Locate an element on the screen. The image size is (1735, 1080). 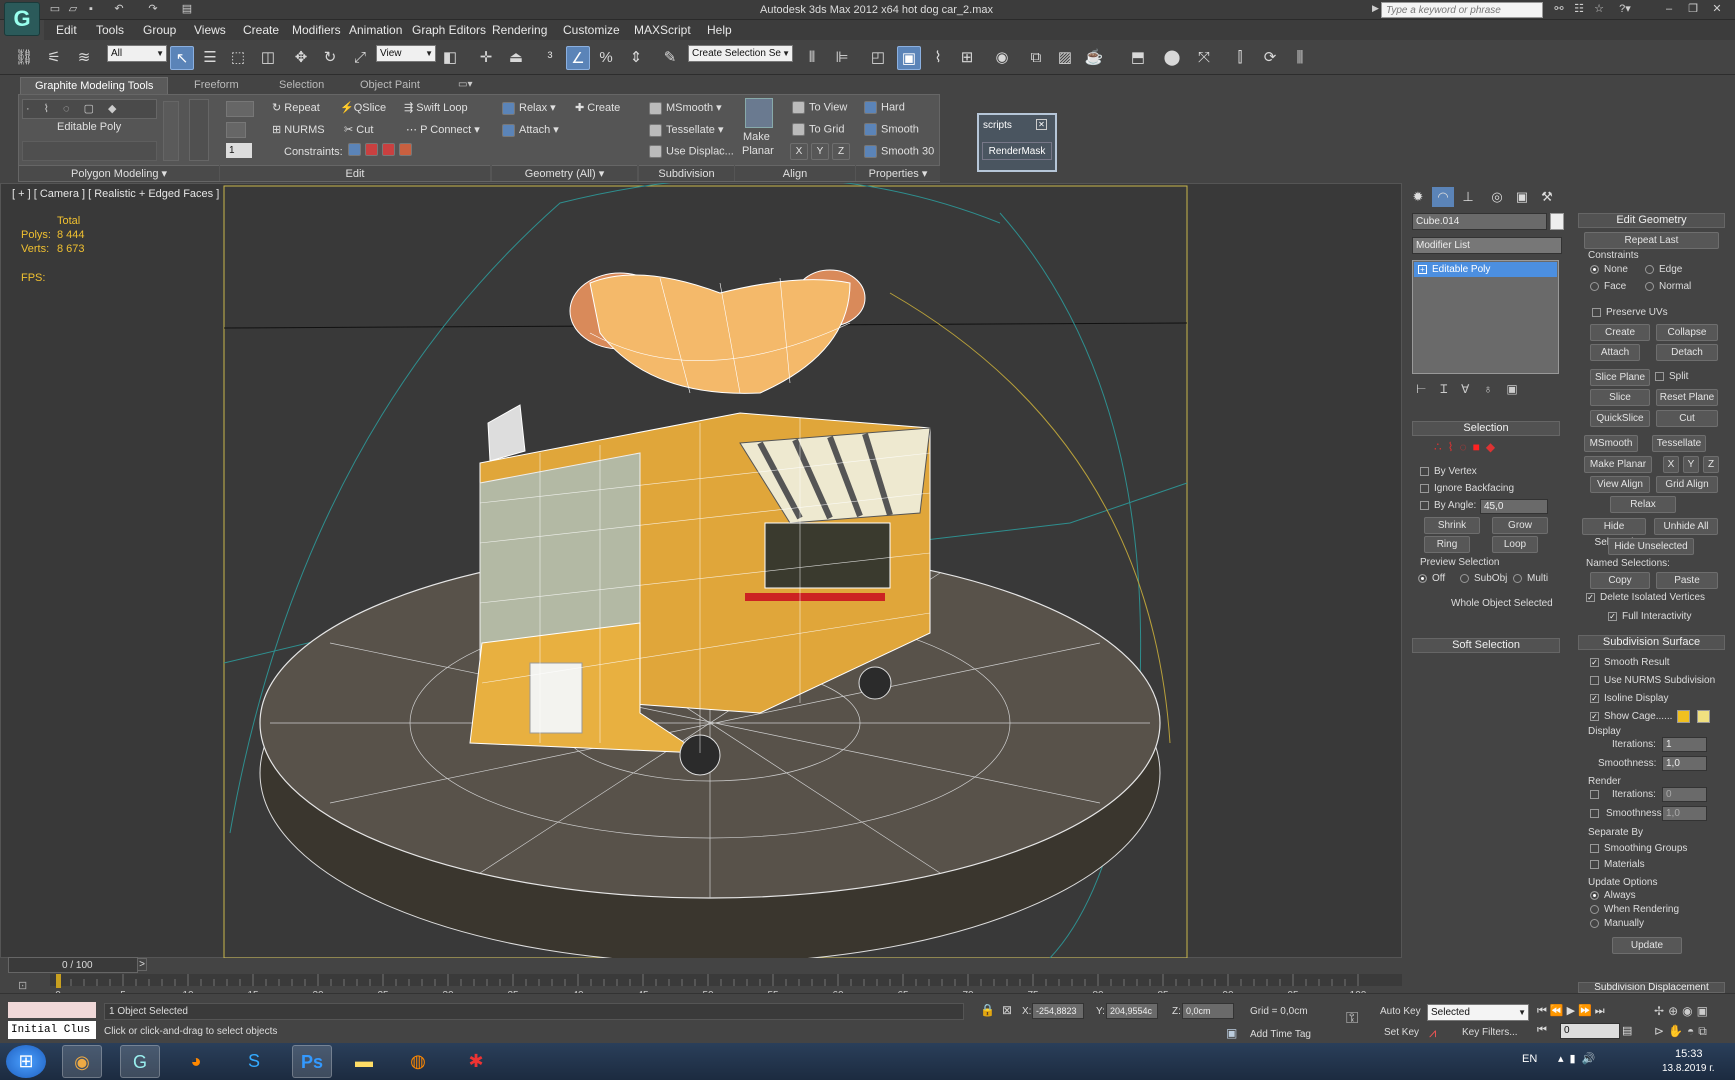
use-nurms-checkbox: Use NURMS Subdivision is located at coordinates (1652, 680).